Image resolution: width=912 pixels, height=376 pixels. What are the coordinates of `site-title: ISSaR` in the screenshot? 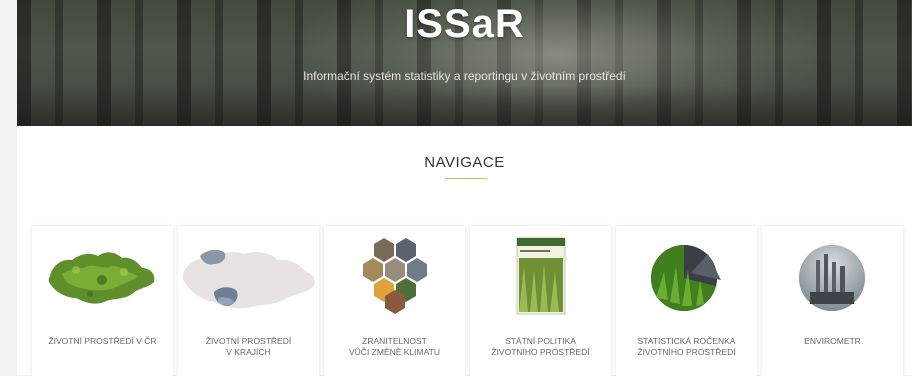 It's located at (464, 24).